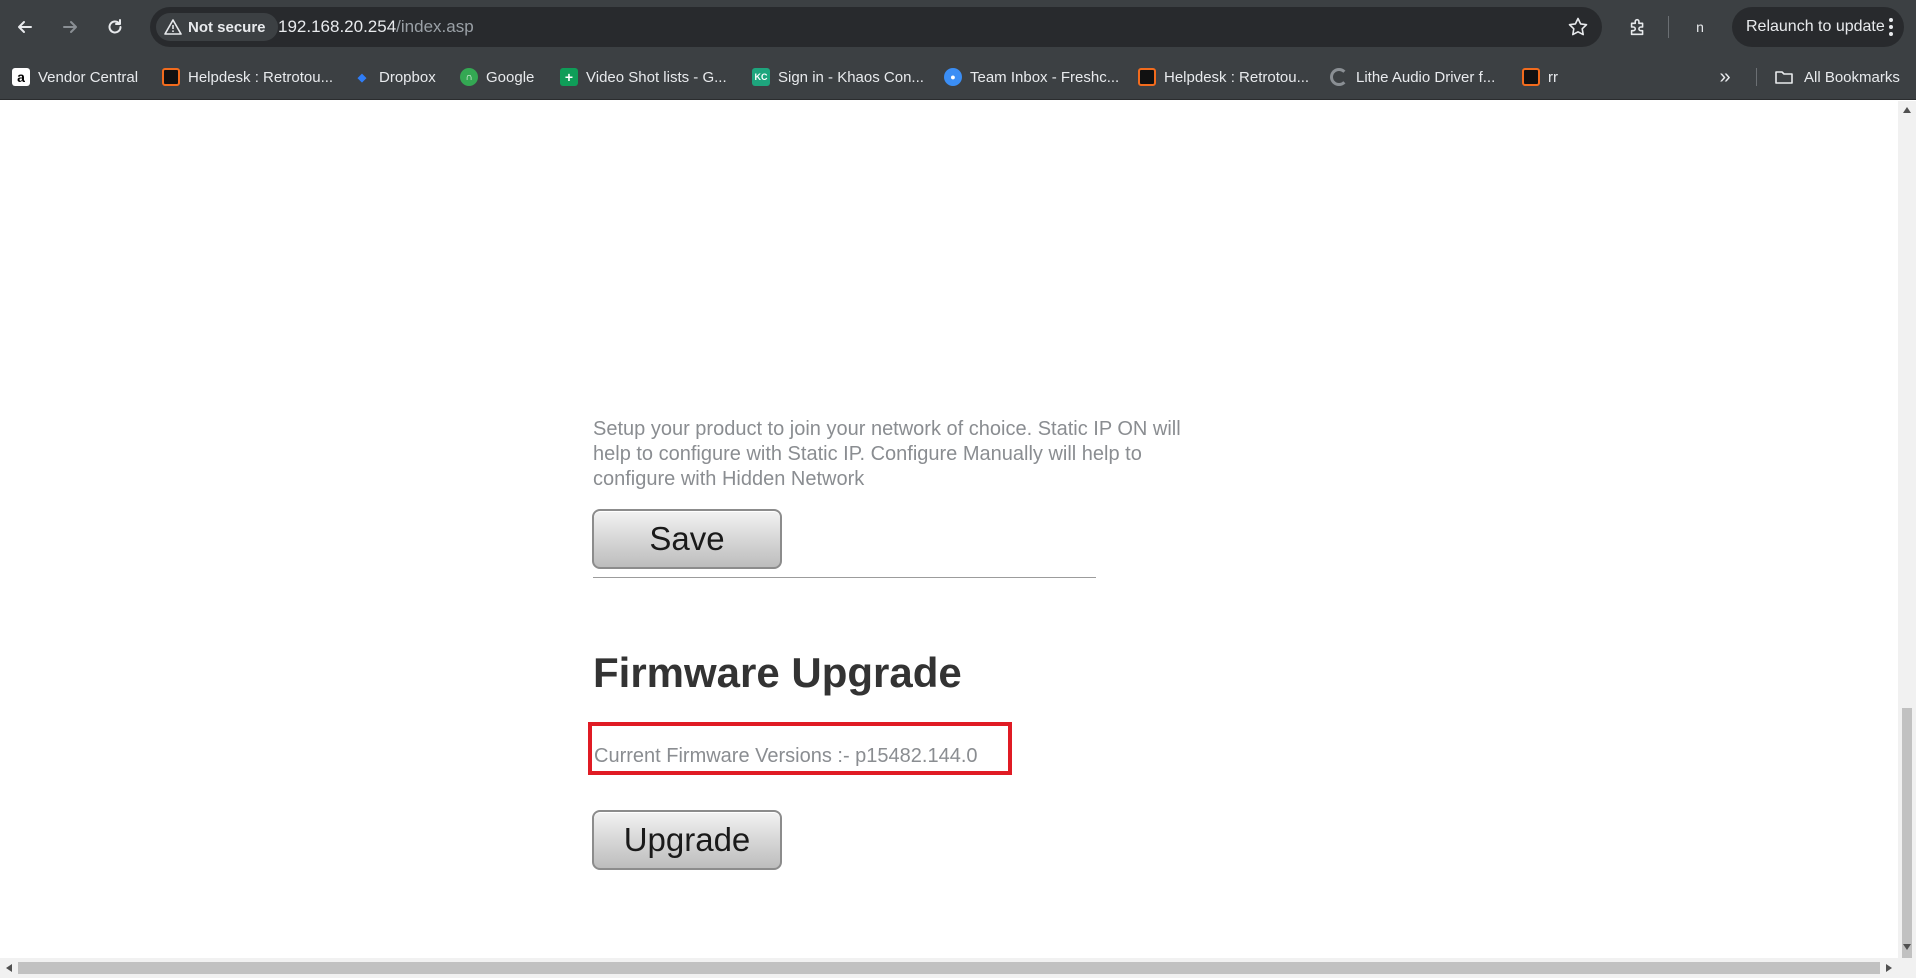 Image resolution: width=1916 pixels, height=978 pixels. I want to click on security-indicator: Not secure, so click(217, 27).